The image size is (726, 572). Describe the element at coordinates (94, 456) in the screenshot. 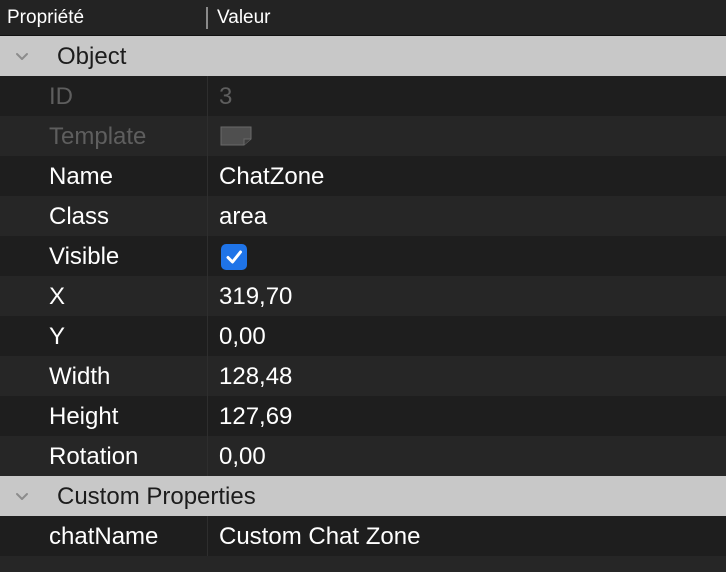

I see `property-name-rotation: Rotation` at that location.